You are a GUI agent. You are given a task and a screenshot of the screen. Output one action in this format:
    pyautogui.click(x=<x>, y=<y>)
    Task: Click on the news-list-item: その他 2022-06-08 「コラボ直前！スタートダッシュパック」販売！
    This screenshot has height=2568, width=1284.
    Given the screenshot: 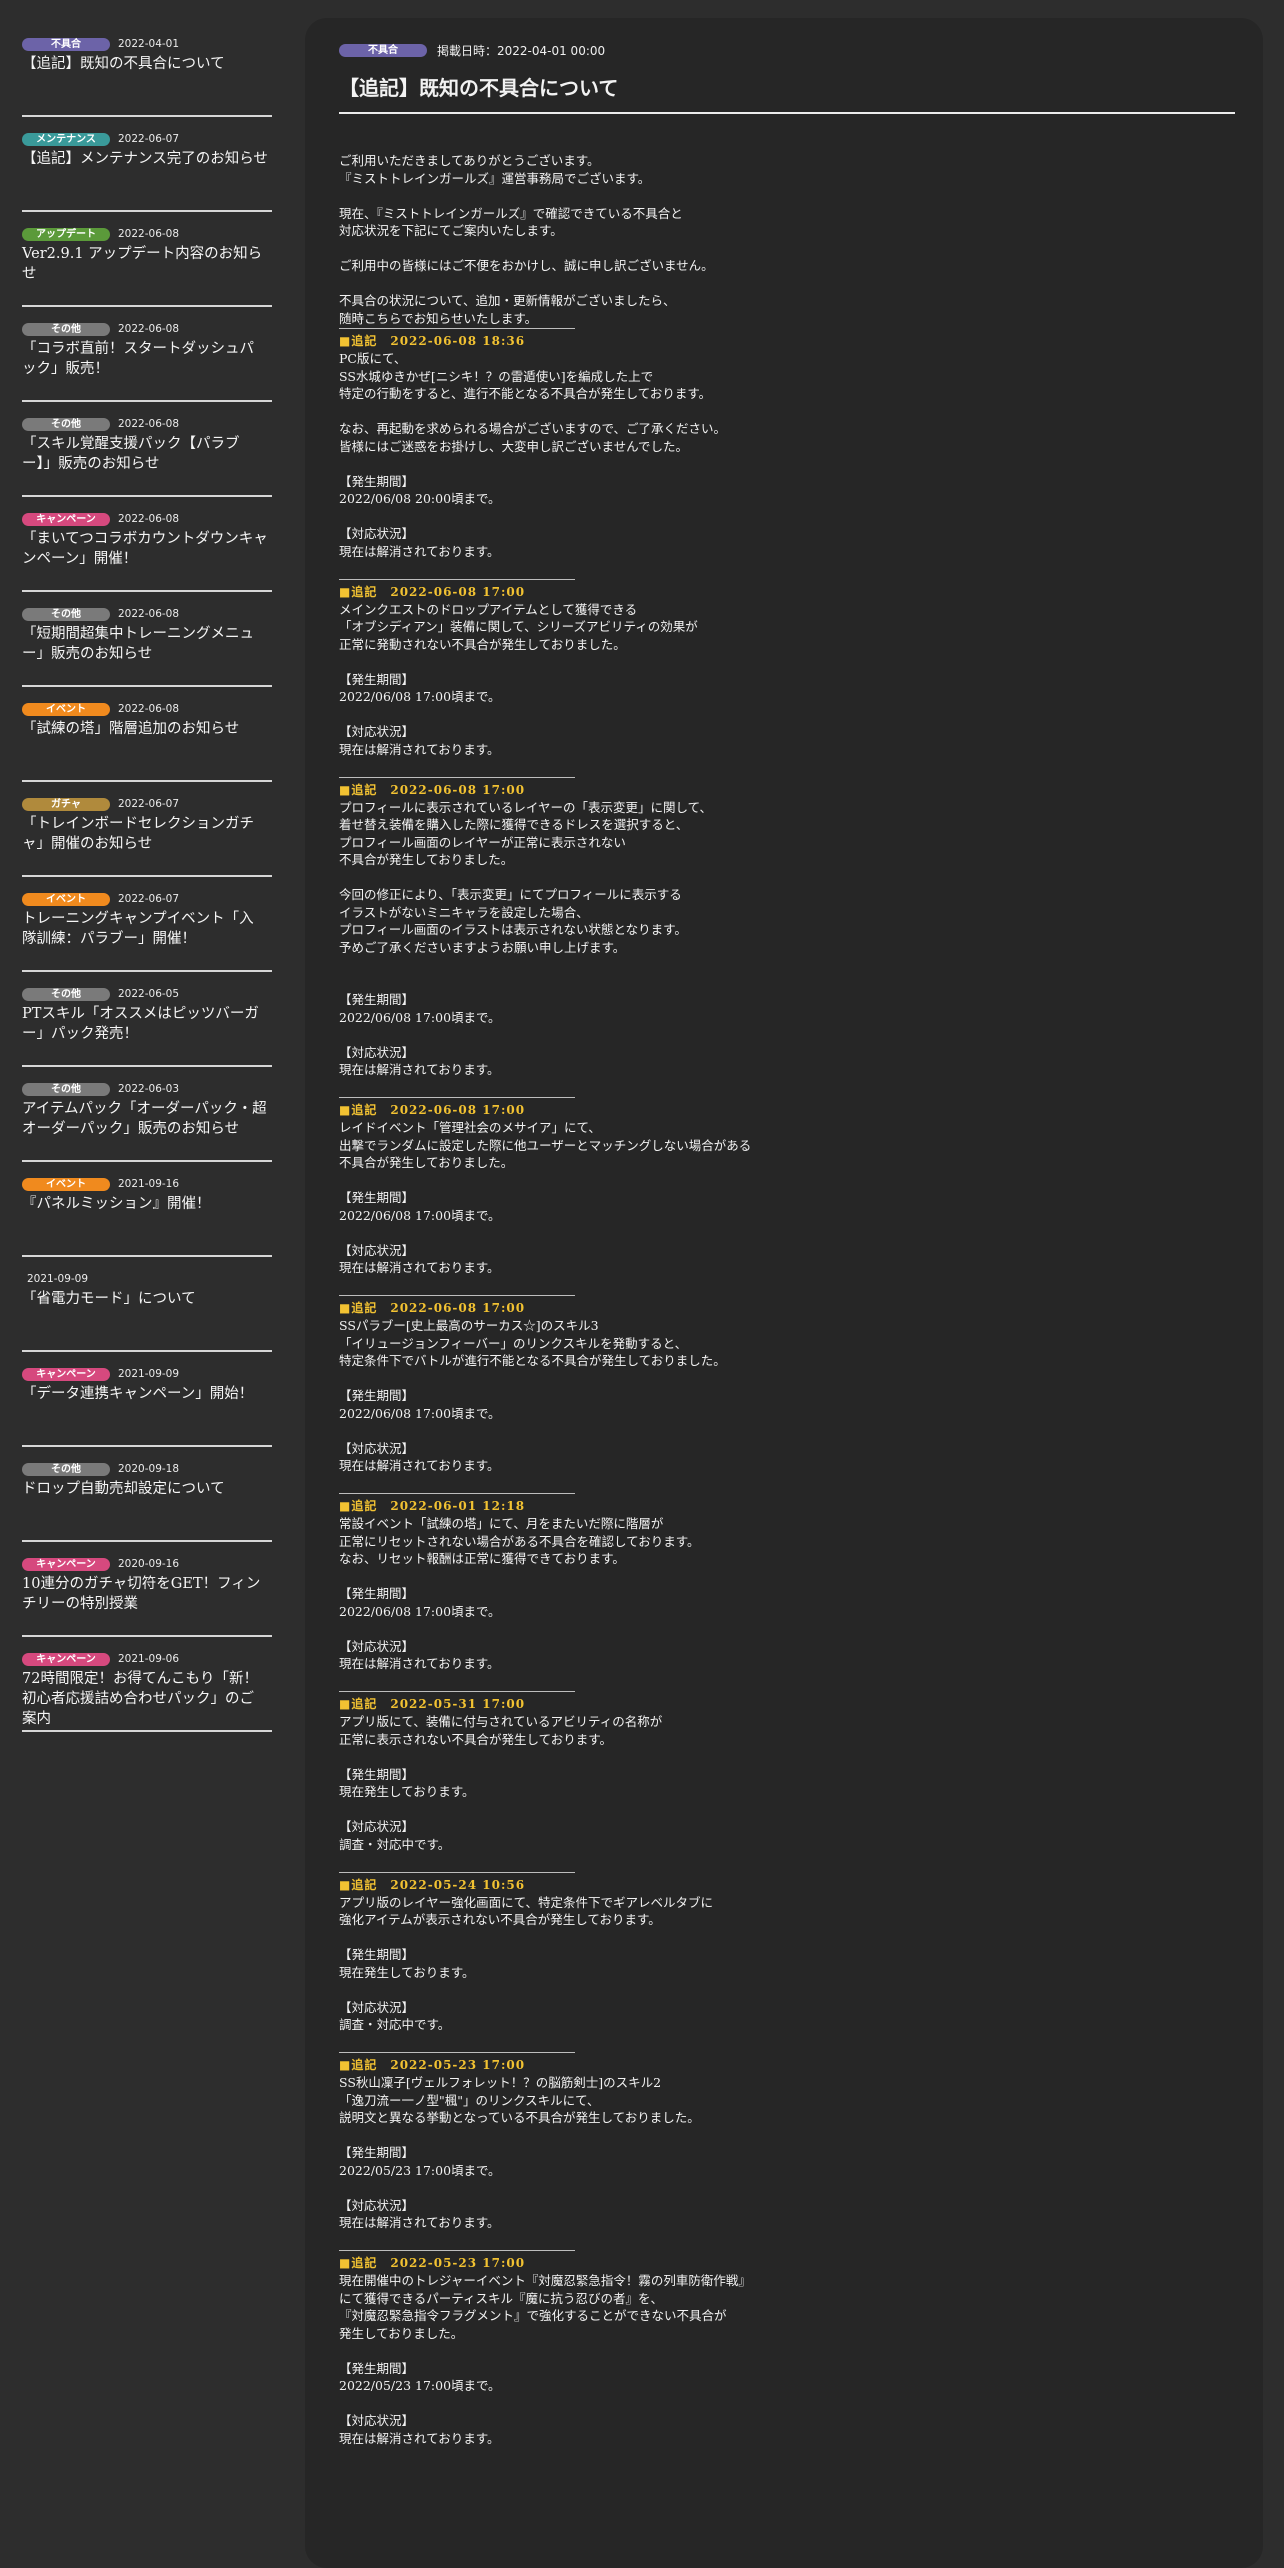 What is the action you would take?
    pyautogui.click(x=147, y=354)
    